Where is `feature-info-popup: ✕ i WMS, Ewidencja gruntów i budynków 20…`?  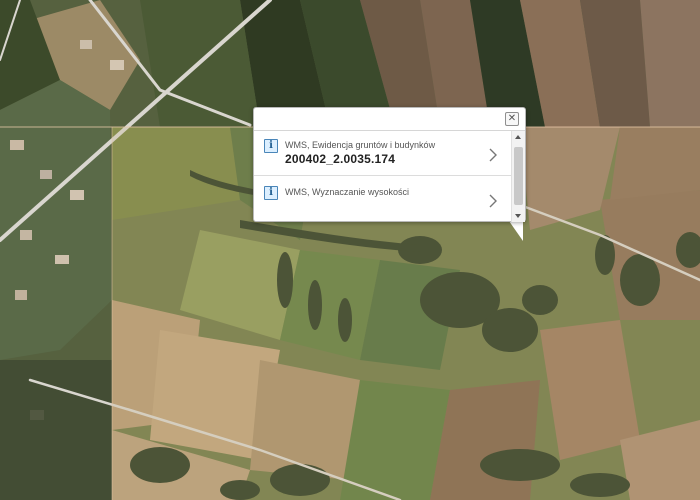
feature-info-popup: ✕ i WMS, Ewidencja gruntów i budynków 20… is located at coordinates (389, 164).